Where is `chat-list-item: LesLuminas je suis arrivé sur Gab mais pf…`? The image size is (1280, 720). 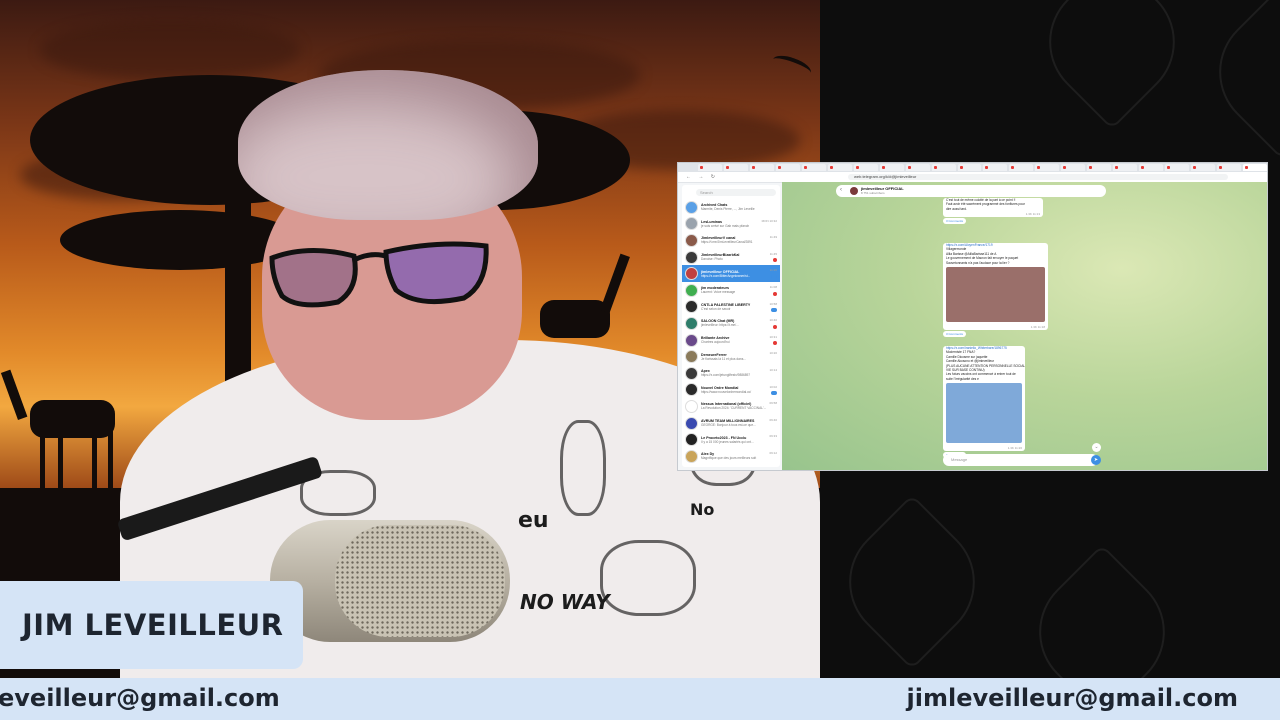
chat-list-item: LesLuminas je suis arrivé sur Gab mais pf… is located at coordinates (731, 224).